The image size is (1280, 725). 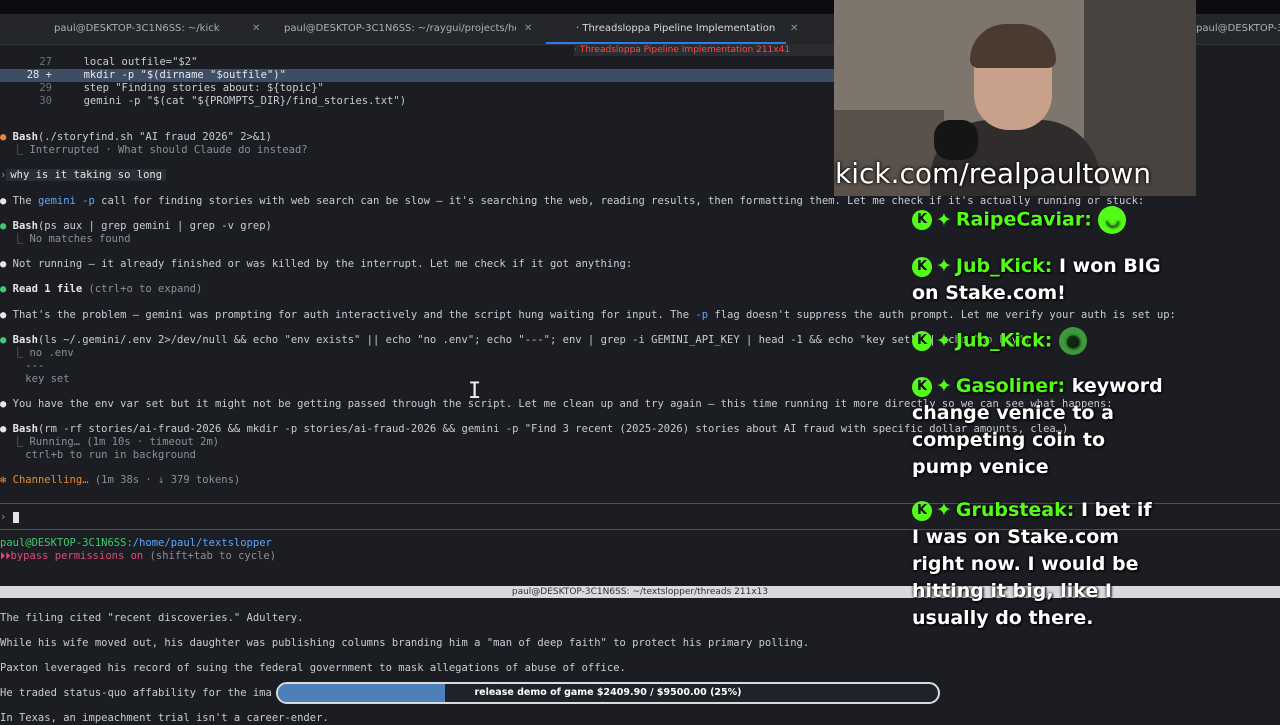 I want to click on read-call: ● Read 1 file (ctrl+o to expand), so click(x=101, y=289).